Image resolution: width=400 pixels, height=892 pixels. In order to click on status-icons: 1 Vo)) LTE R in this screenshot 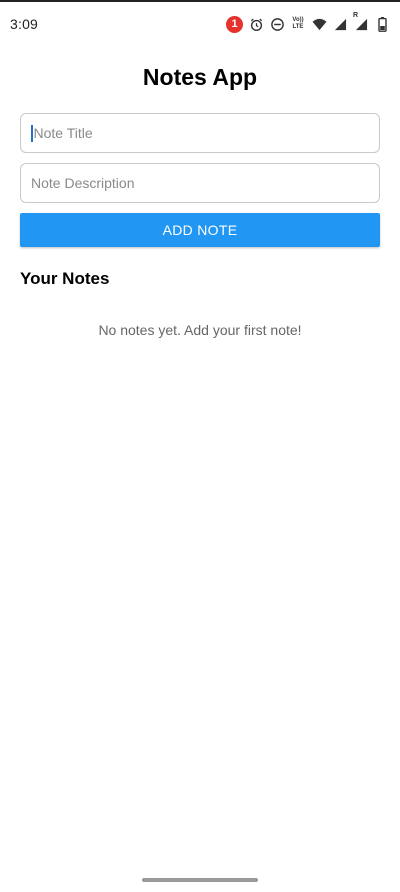, I will do `click(308, 22)`.